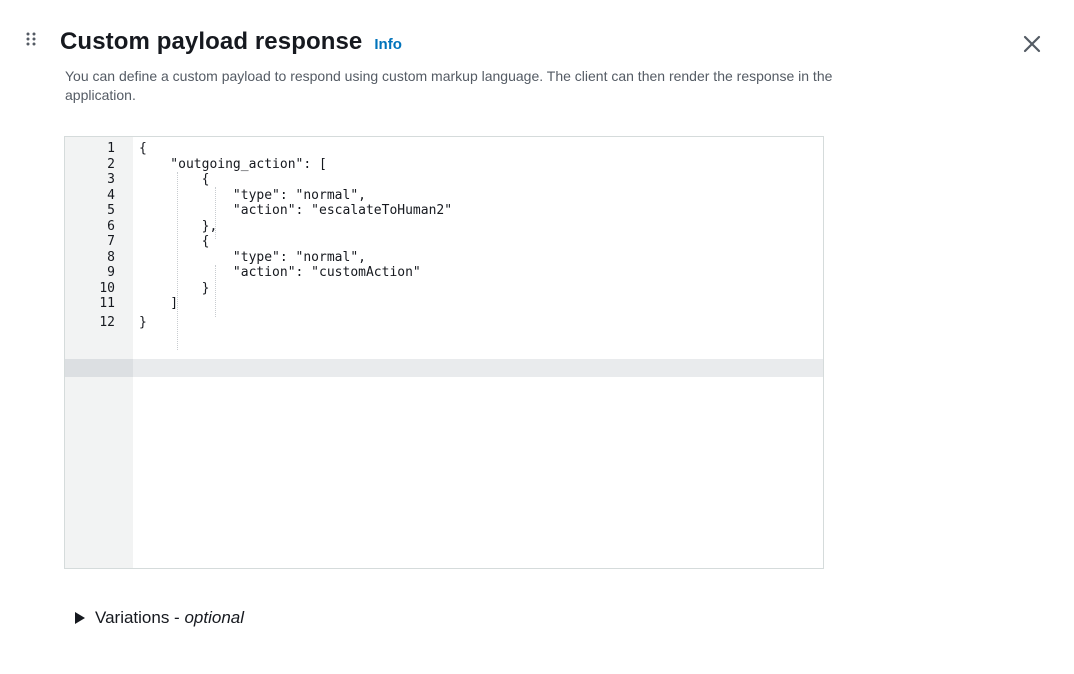 Image resolution: width=1074 pixels, height=674 pixels. I want to click on variations-optional-label: optional, so click(214, 617).